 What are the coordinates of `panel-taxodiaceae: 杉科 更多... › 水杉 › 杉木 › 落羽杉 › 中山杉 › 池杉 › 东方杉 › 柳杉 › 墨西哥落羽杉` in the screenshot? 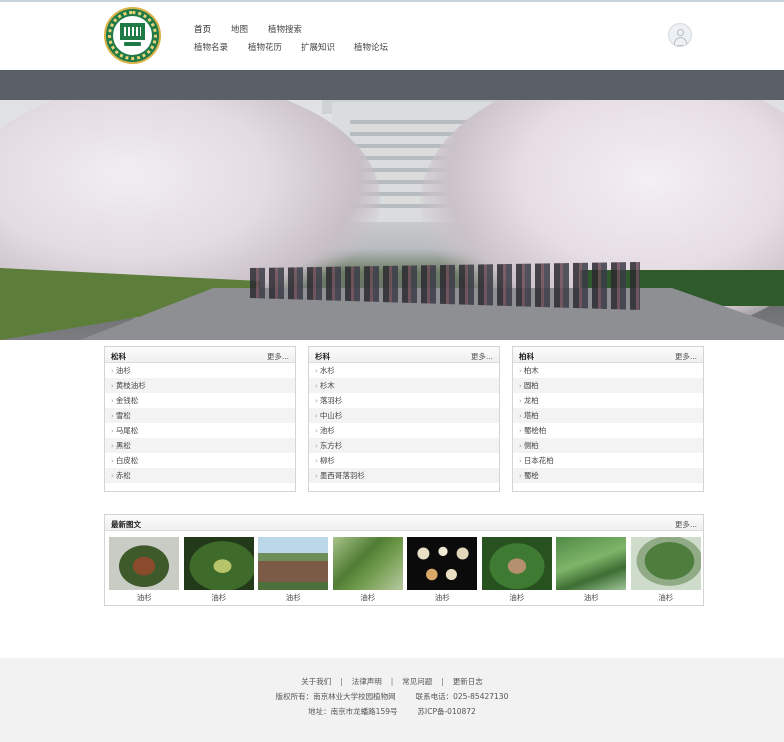 It's located at (404, 419).